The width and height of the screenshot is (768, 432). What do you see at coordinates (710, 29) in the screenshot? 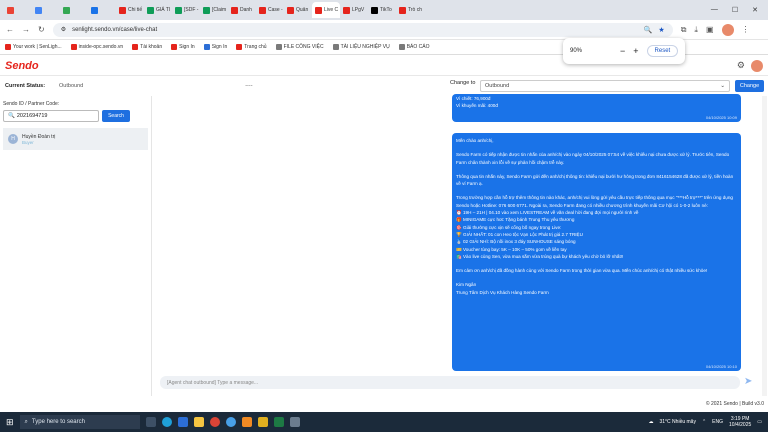
I see `sidepanel-icon: ▣` at bounding box center [710, 29].